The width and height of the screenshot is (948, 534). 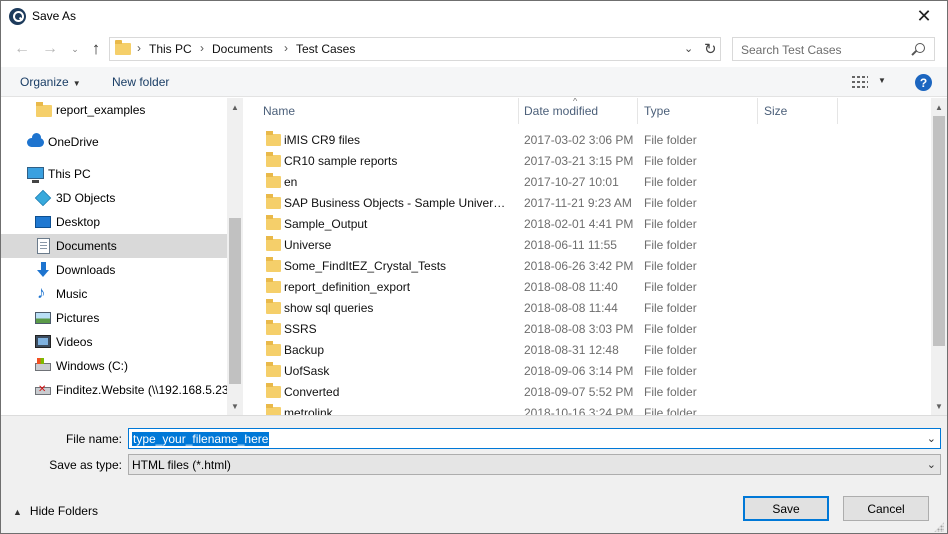 What do you see at coordinates (114, 110) in the screenshot?
I see `sidebar-item-report-examples: report_examples` at bounding box center [114, 110].